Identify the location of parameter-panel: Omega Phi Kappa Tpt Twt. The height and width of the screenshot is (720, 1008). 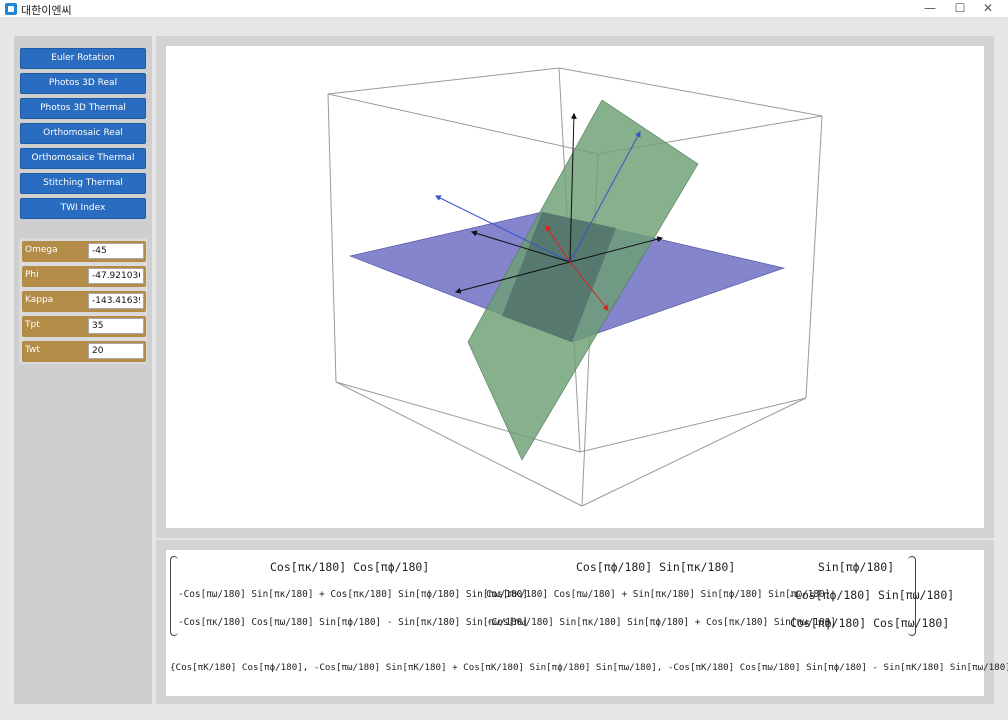
(83, 301).